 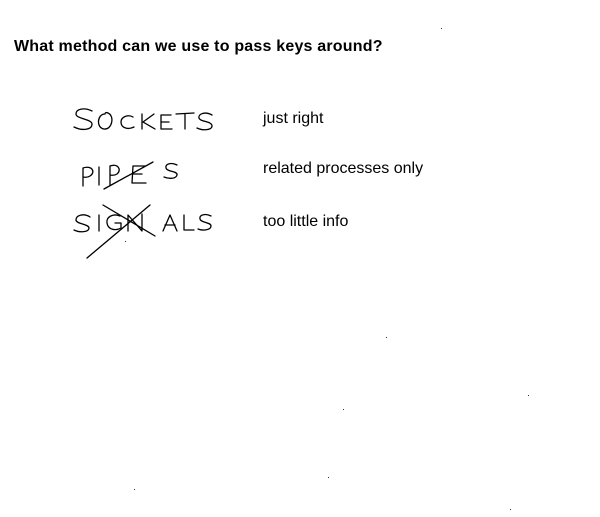 I want to click on handwriting-layer, so click(x=143, y=183).